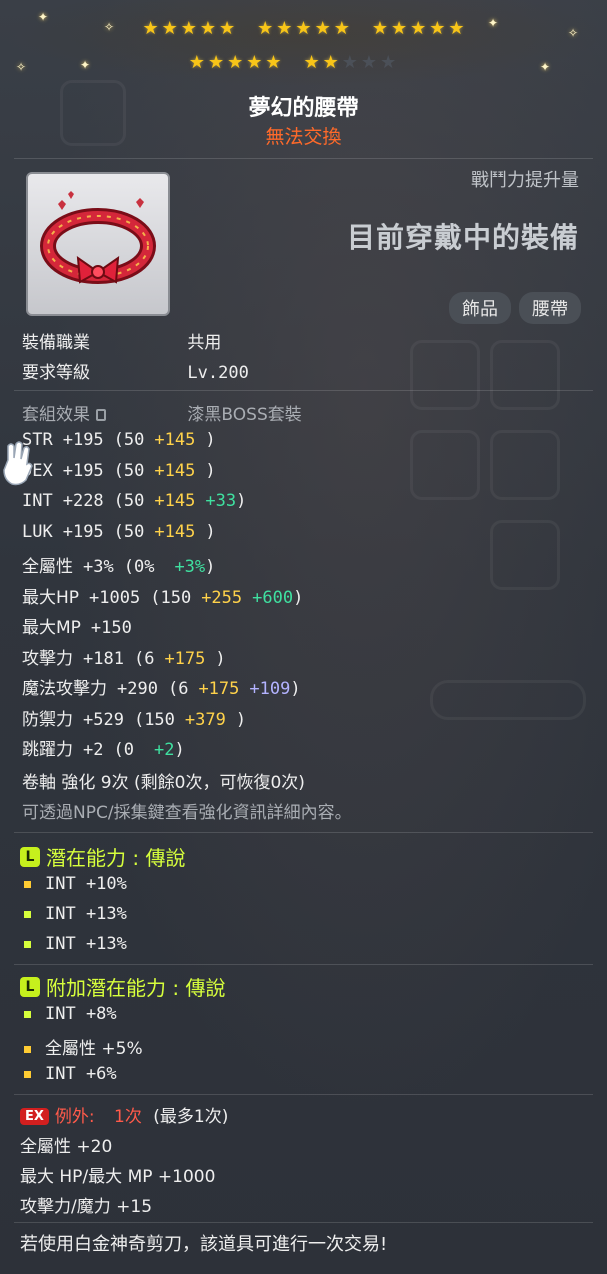 The image size is (607, 1274). Describe the element at coordinates (51, 597) in the screenshot. I see `stat-name: 最大HP` at that location.